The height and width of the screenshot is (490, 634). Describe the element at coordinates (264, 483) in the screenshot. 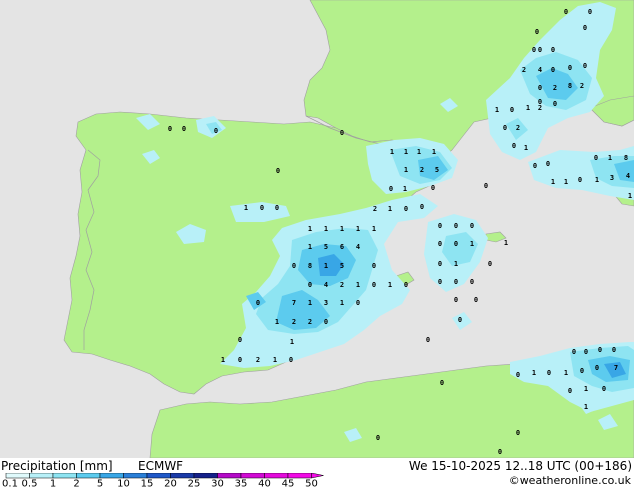

I see `legend-tick-label: 40` at that location.